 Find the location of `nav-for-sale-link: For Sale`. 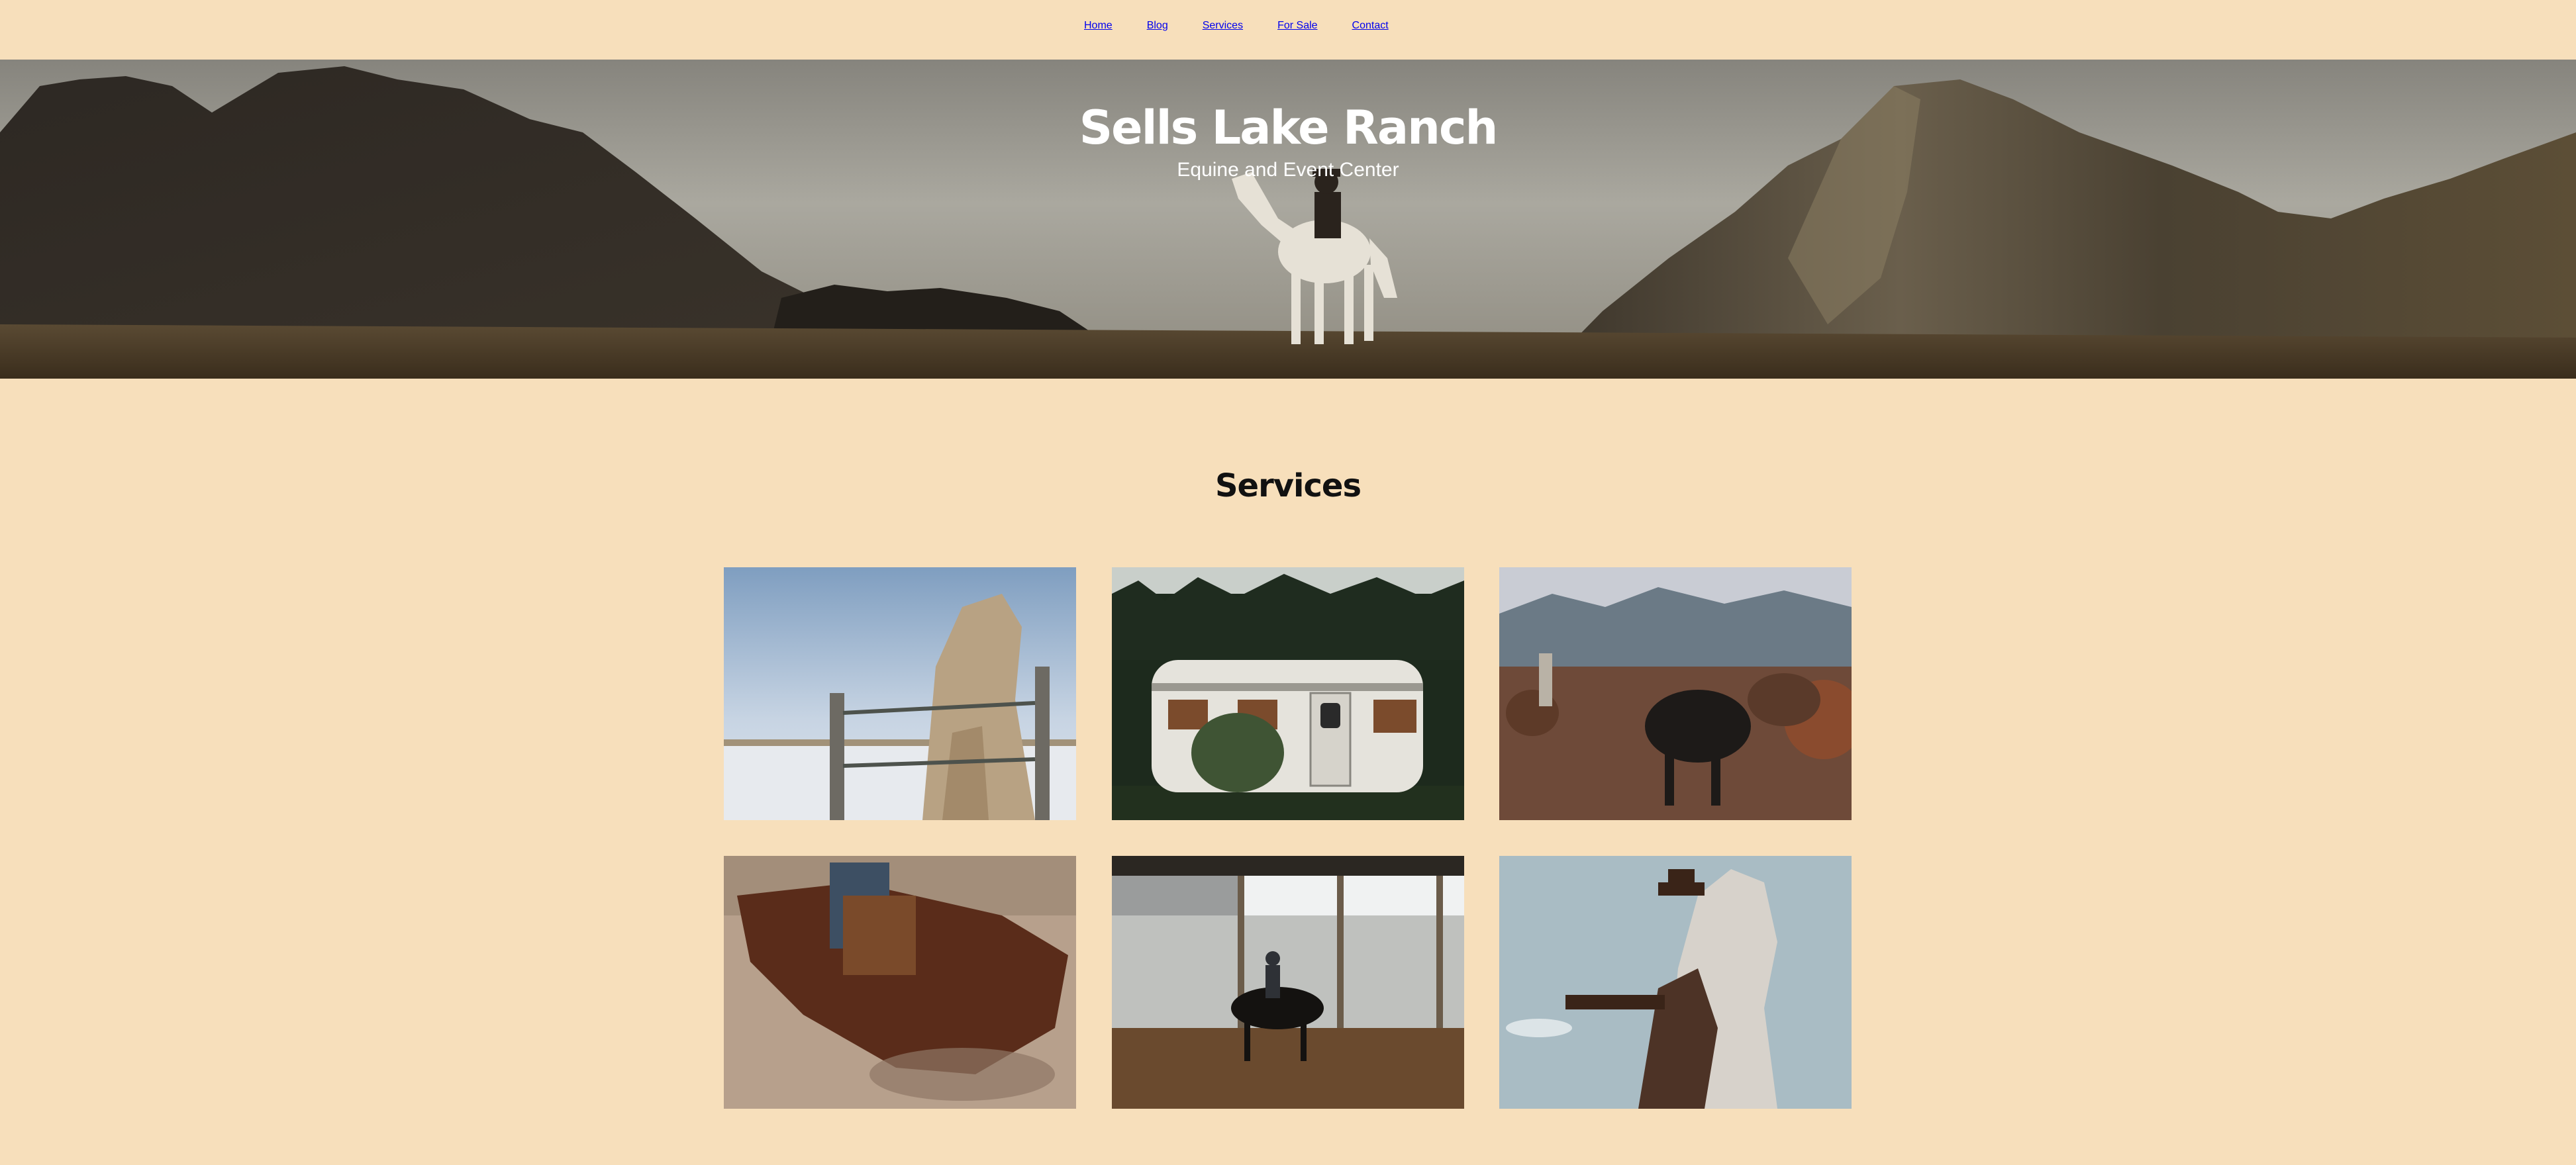

nav-for-sale-link: For Sale is located at coordinates (1297, 26).